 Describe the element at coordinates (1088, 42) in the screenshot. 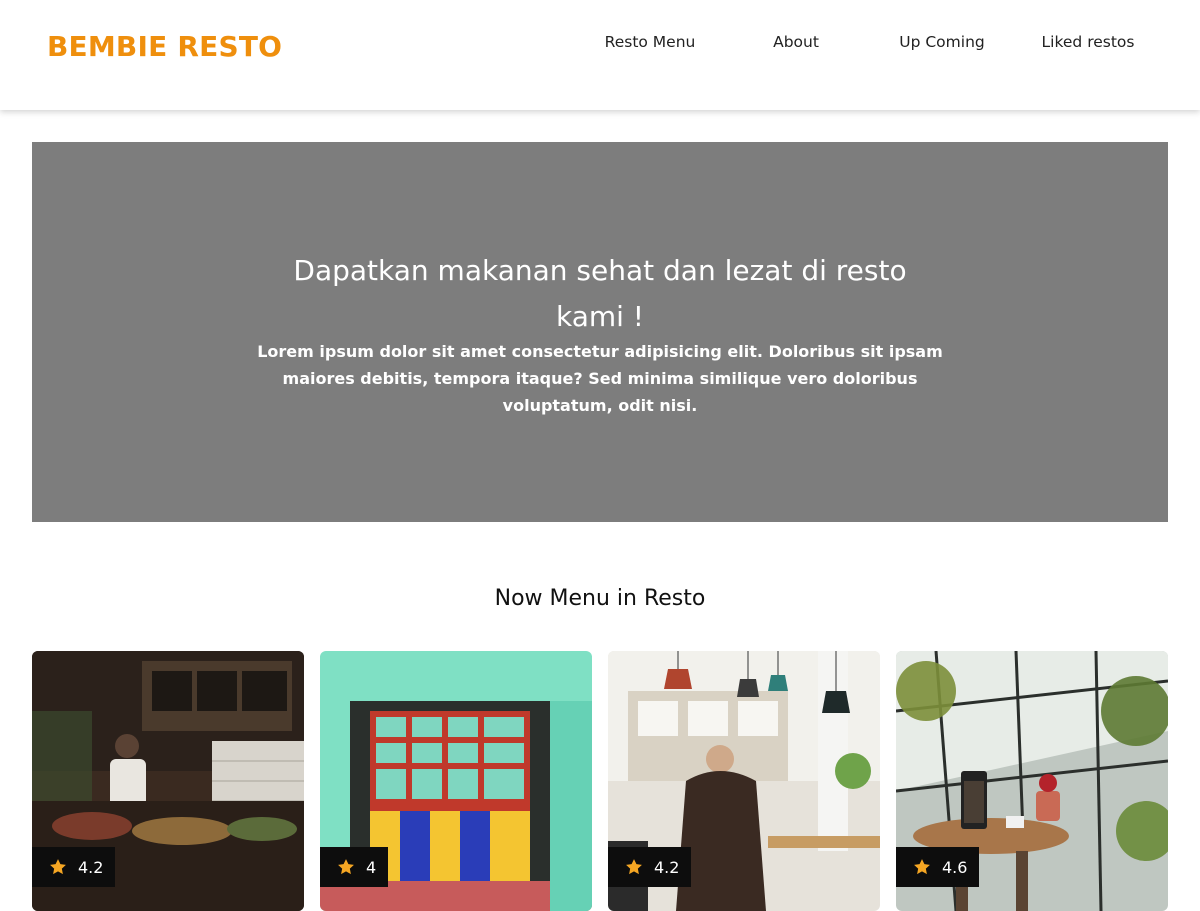

I see `nav-link-liked-restos: Liked restos` at that location.